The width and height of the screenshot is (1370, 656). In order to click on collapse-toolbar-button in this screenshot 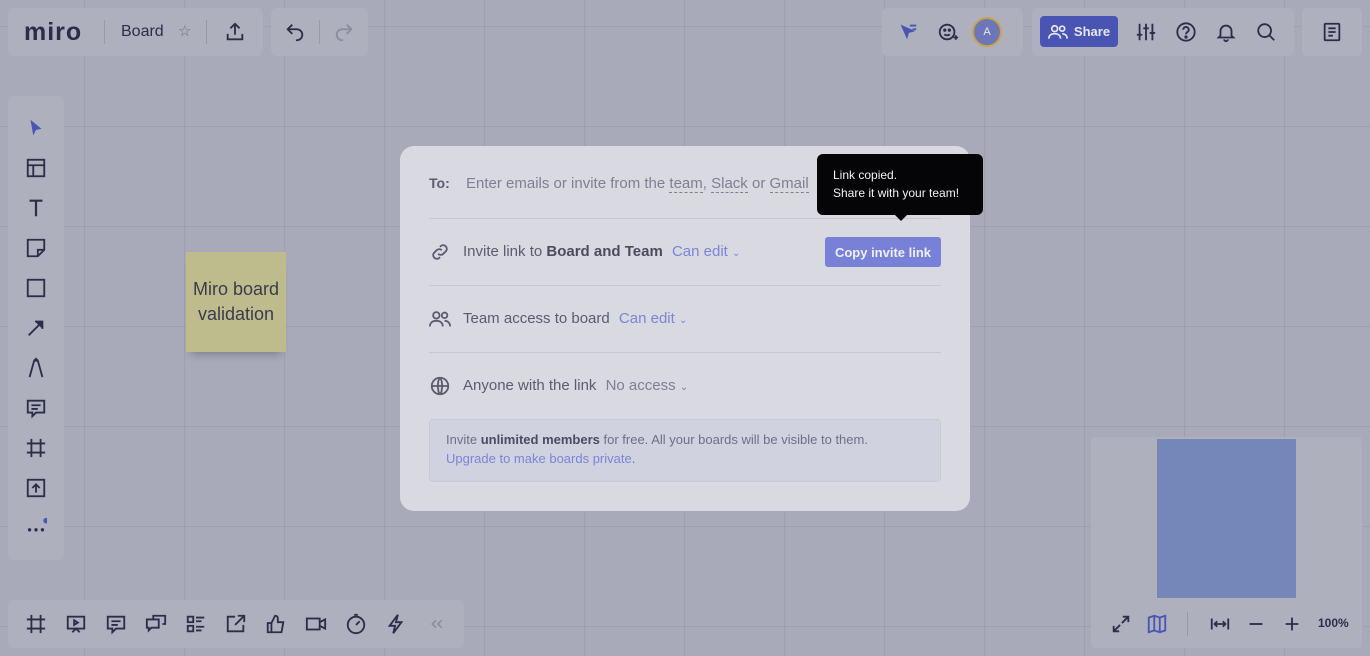, I will do `click(436, 624)`.